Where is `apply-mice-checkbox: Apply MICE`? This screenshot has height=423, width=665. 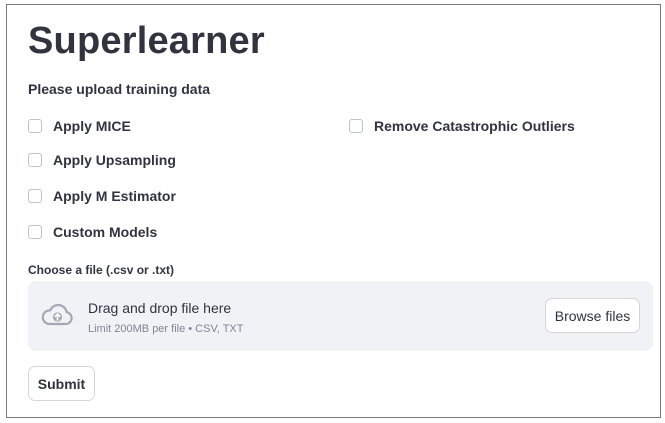
apply-mice-checkbox: Apply MICE is located at coordinates (79, 126).